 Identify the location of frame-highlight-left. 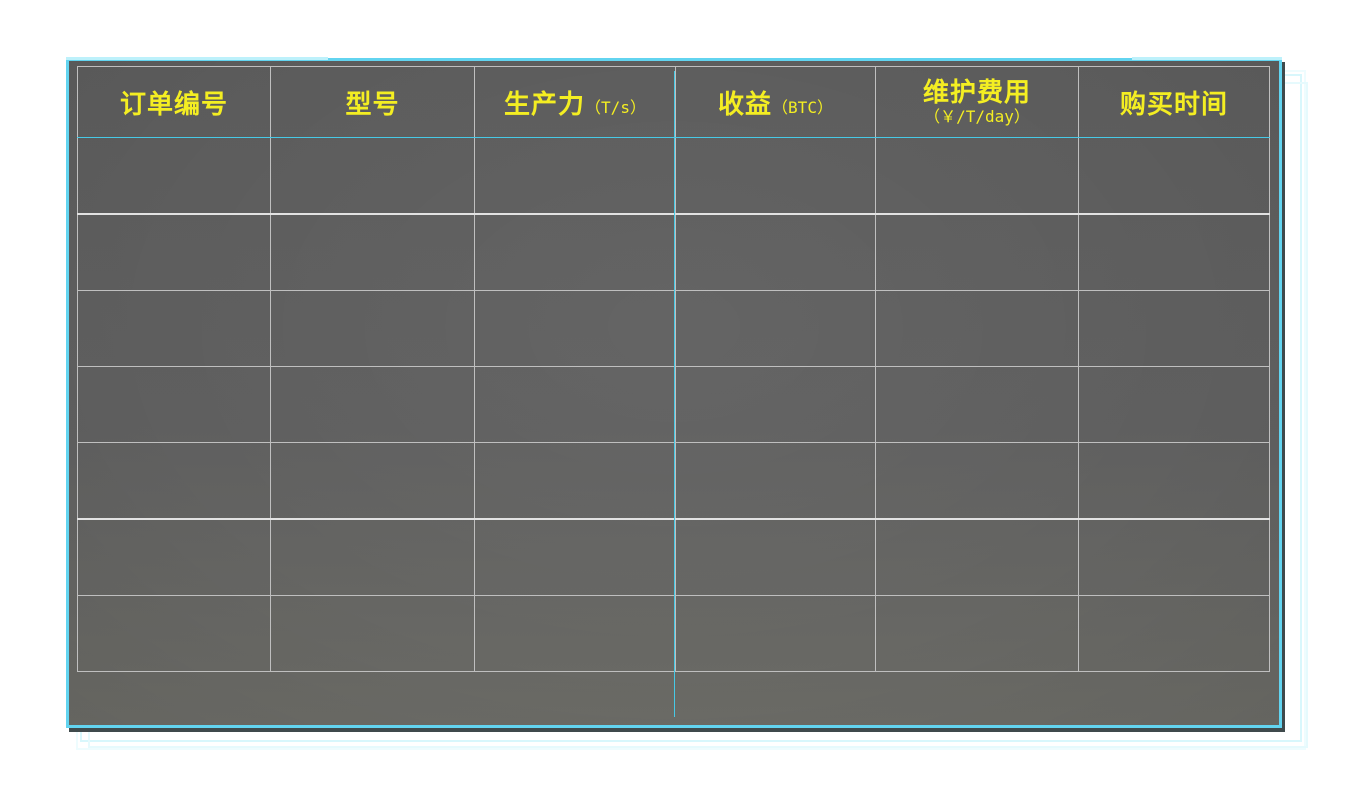
(197, 58).